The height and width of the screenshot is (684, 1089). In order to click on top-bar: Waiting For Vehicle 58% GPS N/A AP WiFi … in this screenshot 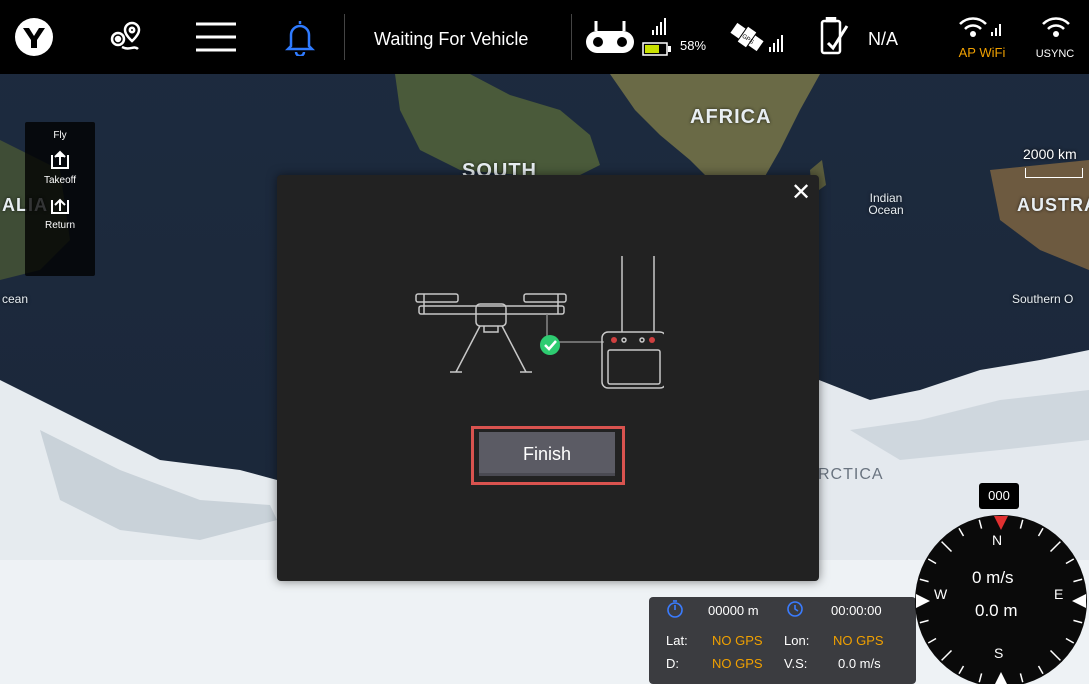, I will do `click(544, 37)`.